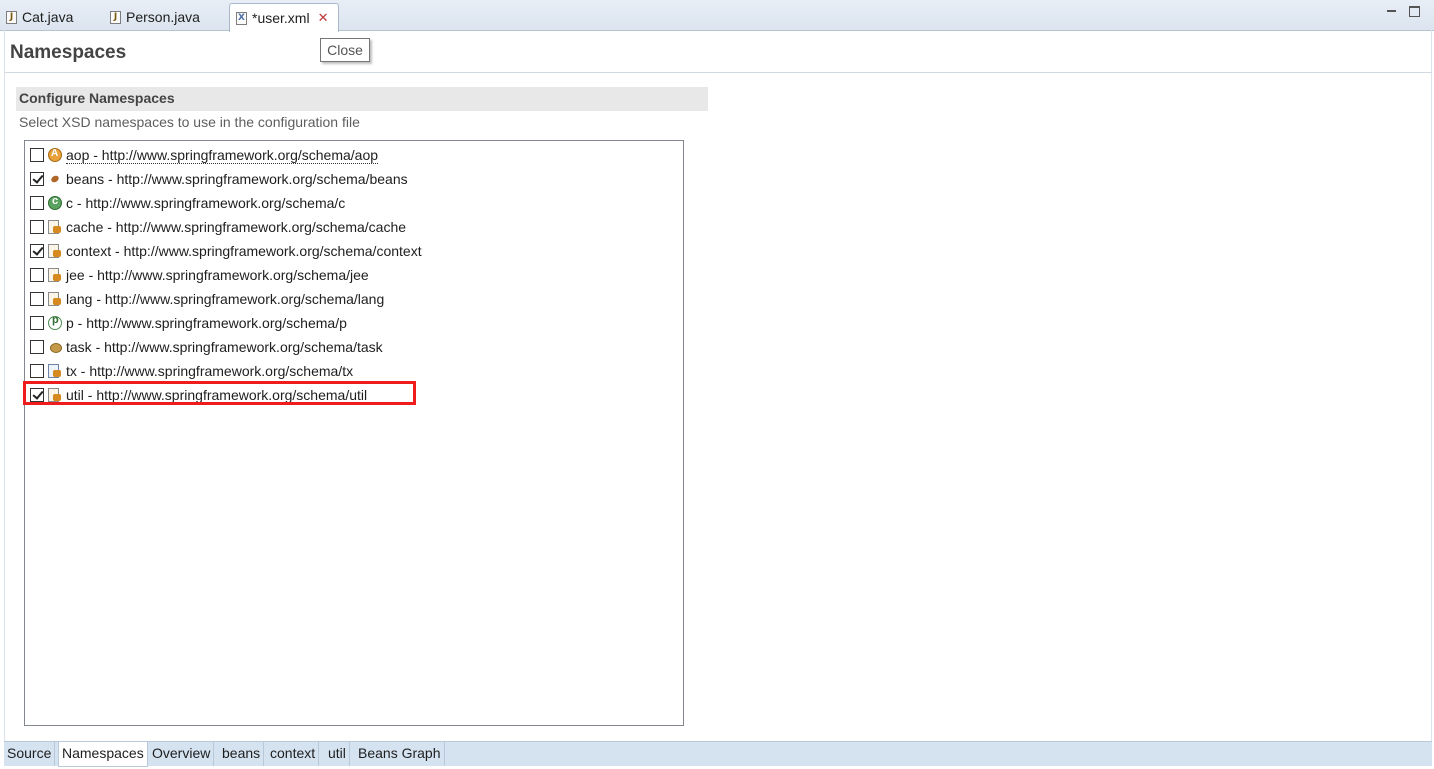  I want to click on window-controls, so click(1403, 11).